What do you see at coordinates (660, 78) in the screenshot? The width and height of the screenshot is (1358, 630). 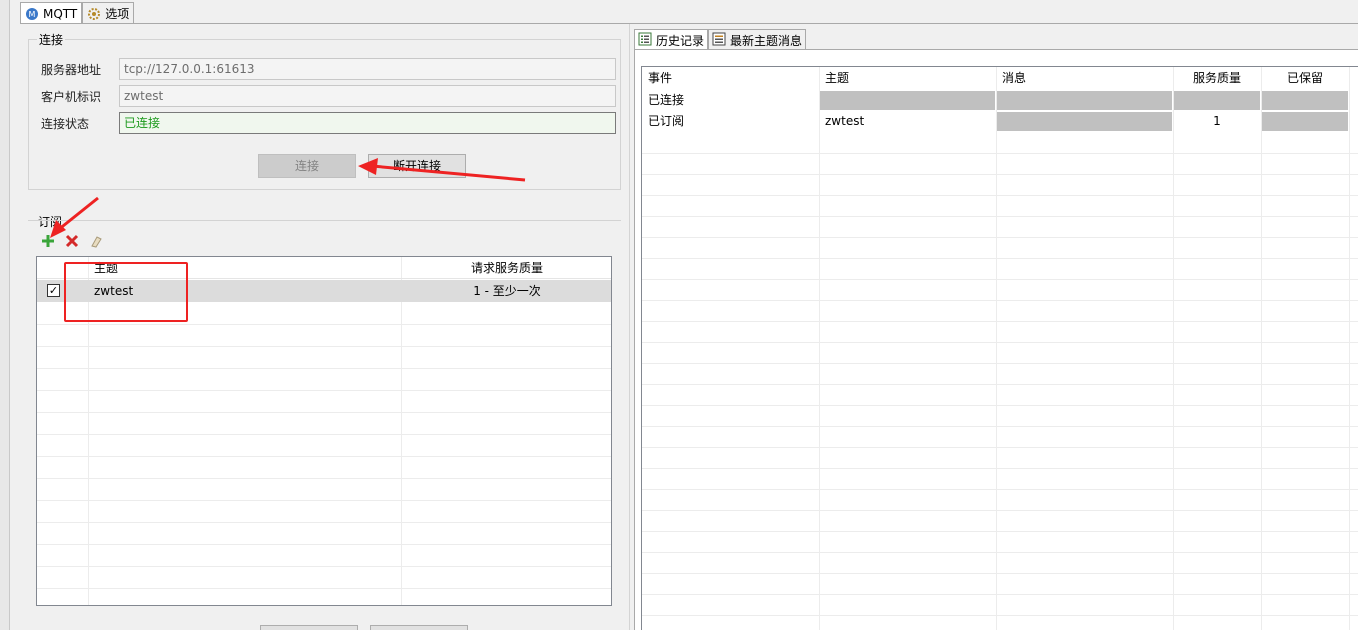 I see `column-header-event: 事件` at bounding box center [660, 78].